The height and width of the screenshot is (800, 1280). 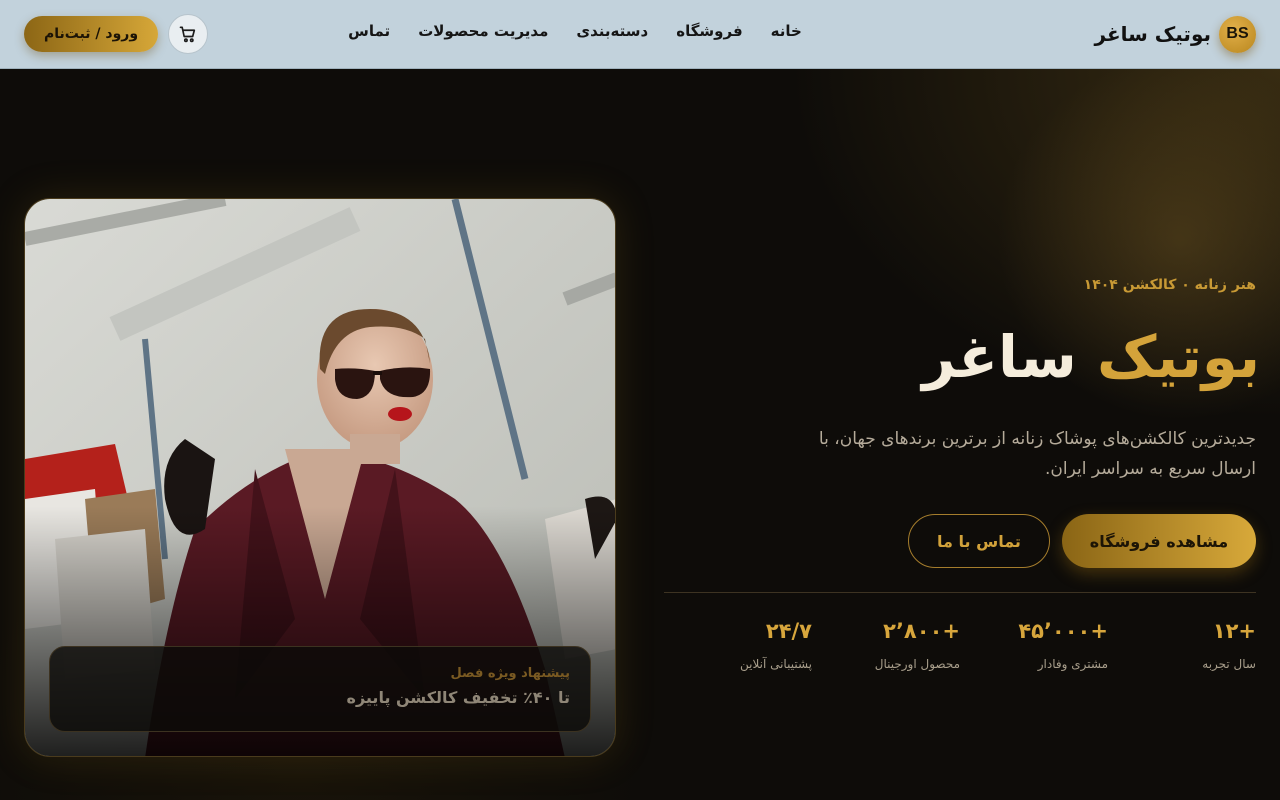 I want to click on cart-button, so click(x=188, y=34).